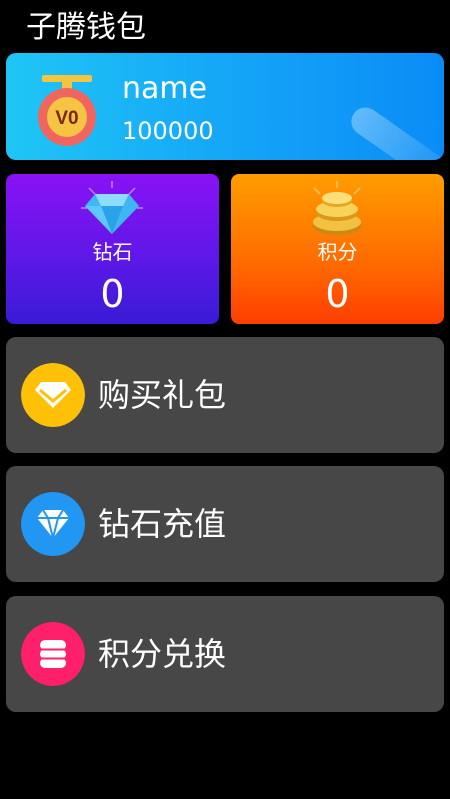 This screenshot has height=799, width=450. I want to click on points-stat-card: 积分 0, so click(337, 249).